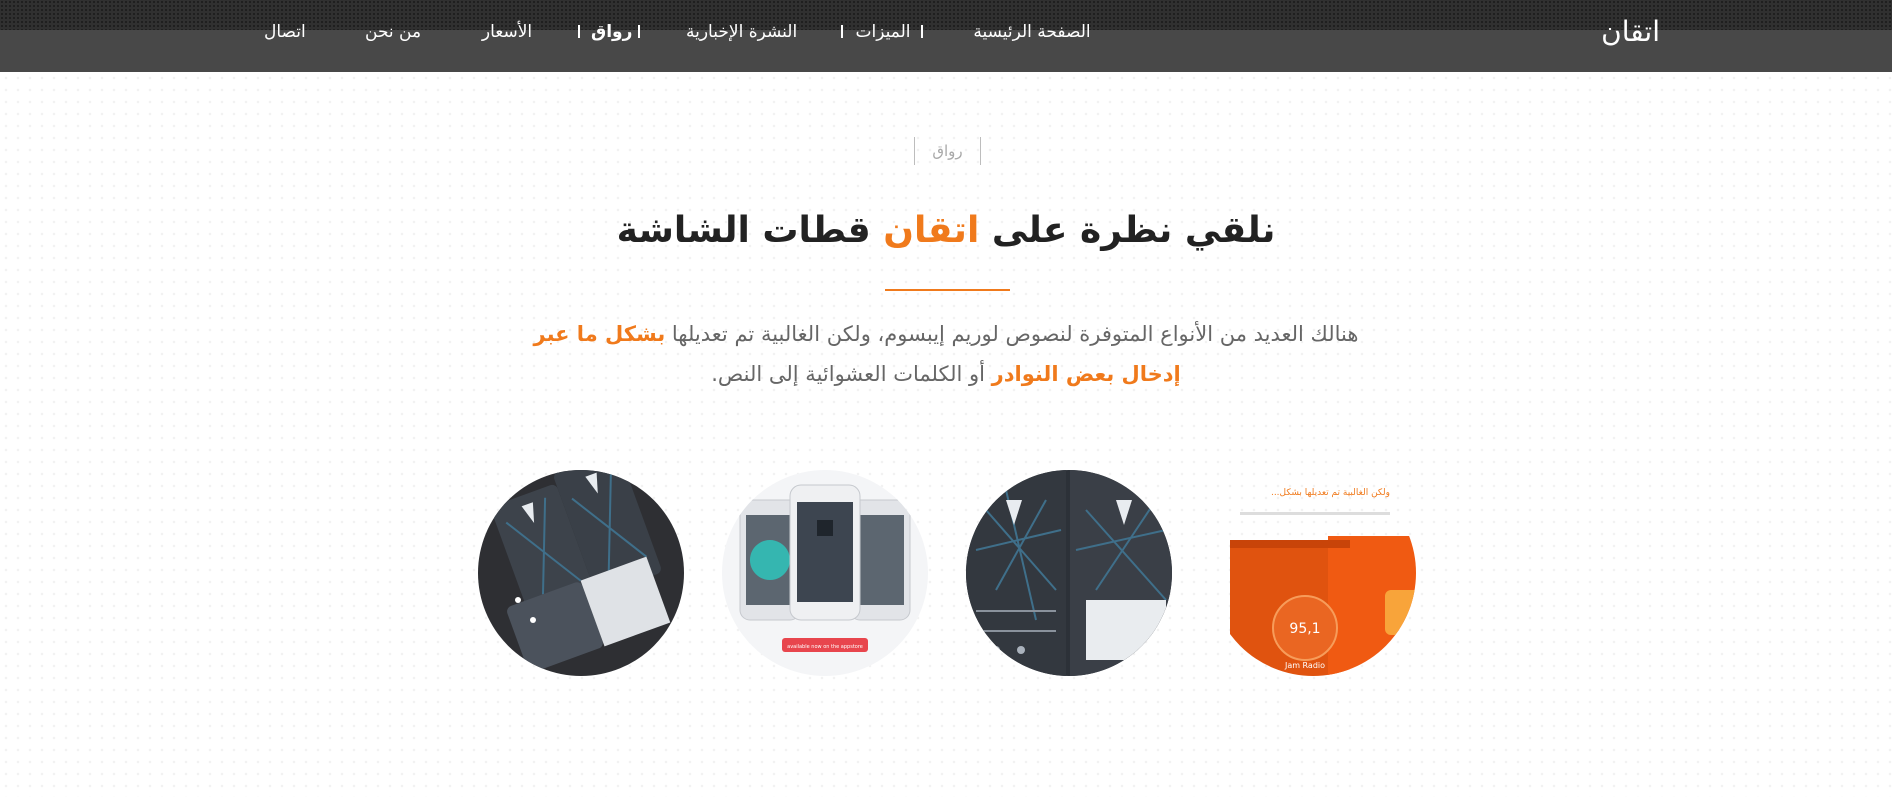 The width and height of the screenshot is (1892, 797). I want to click on snippet-text: ...ولكن الغالبية تم تعديلها بشكل, so click(1330, 493).